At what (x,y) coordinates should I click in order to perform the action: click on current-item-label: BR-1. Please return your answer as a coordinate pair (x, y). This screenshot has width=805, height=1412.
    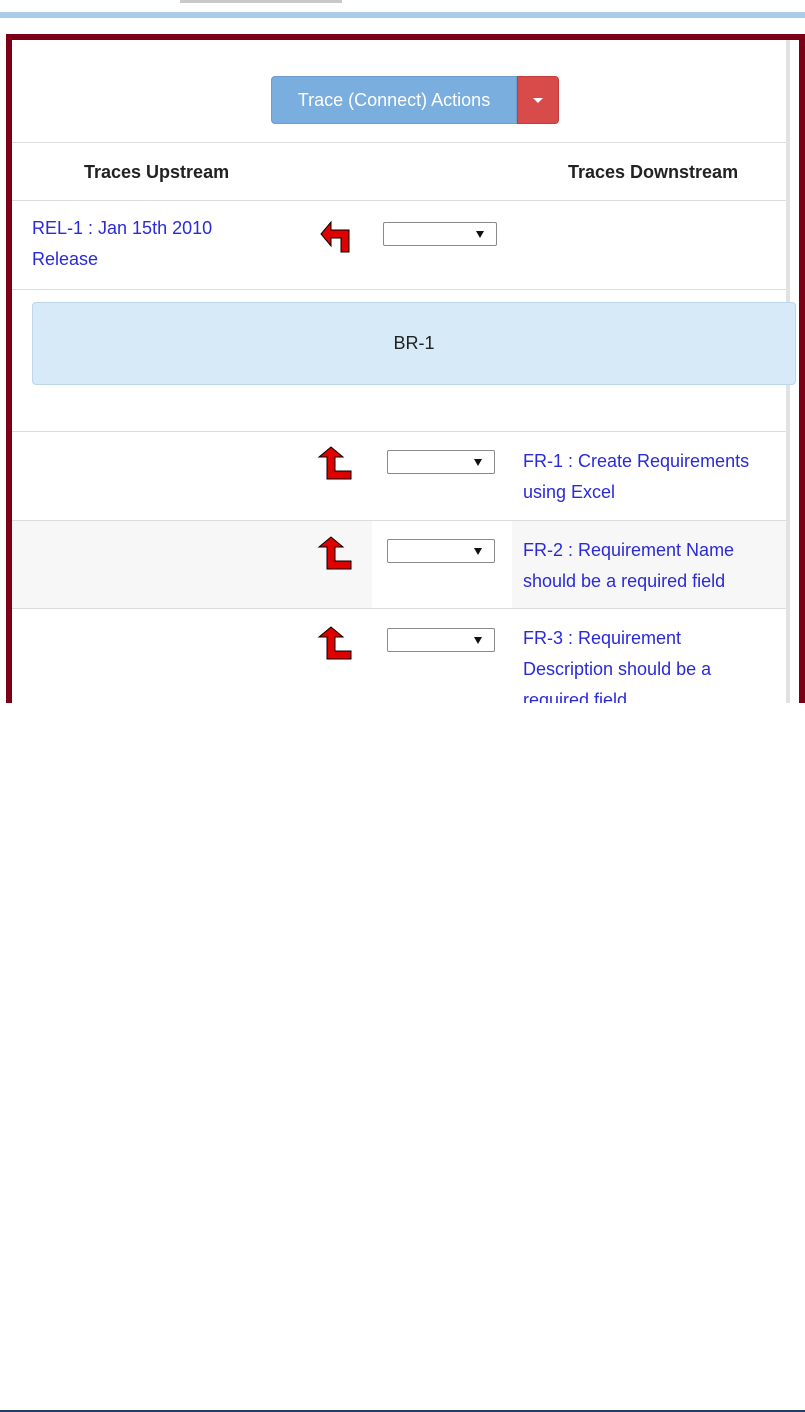
    Looking at the image, I should click on (414, 343).